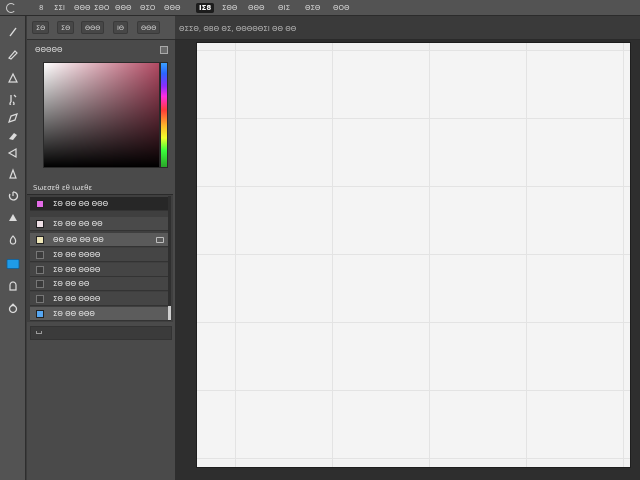 The width and height of the screenshot is (640, 480). I want to click on menu-item-6: ΘΣΟ, so click(147, 8).